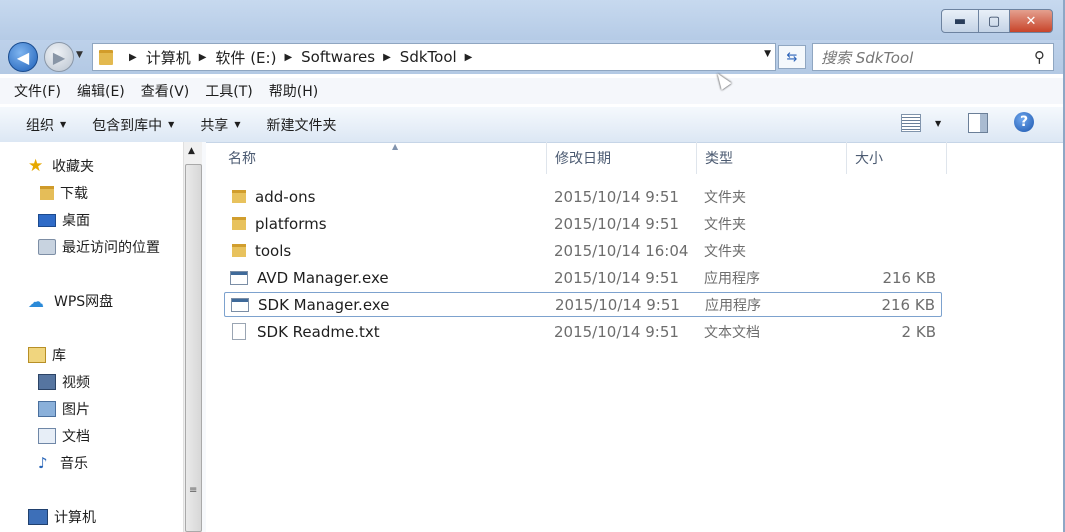 The width and height of the screenshot is (1065, 532). What do you see at coordinates (204, 337) in the screenshot?
I see `pane-divider` at bounding box center [204, 337].